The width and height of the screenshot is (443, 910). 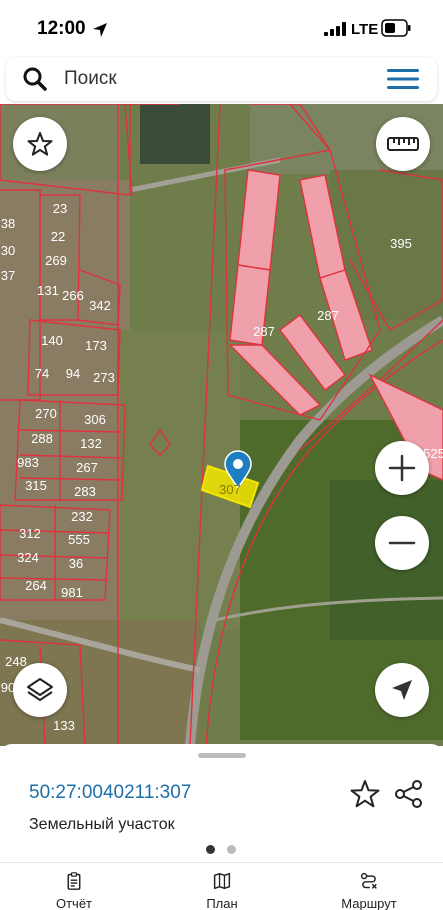 I want to click on parcel-label: 270, so click(x=46, y=413).